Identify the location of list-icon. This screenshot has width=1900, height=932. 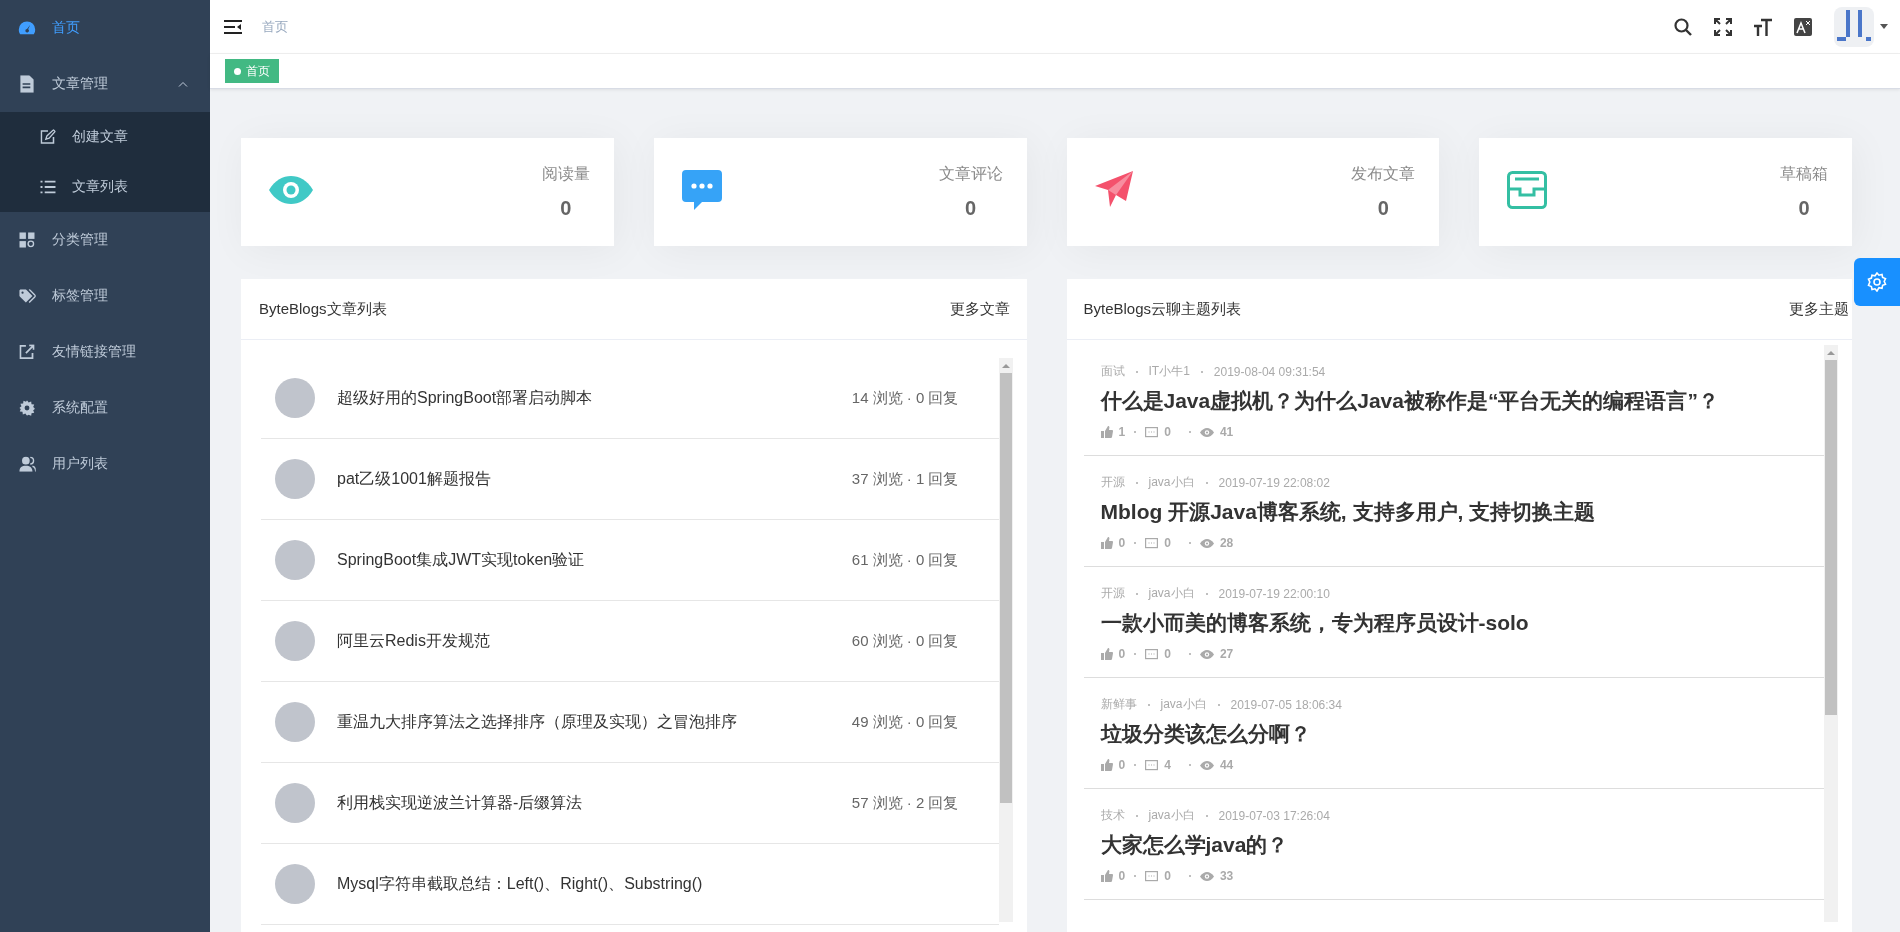
(48, 187).